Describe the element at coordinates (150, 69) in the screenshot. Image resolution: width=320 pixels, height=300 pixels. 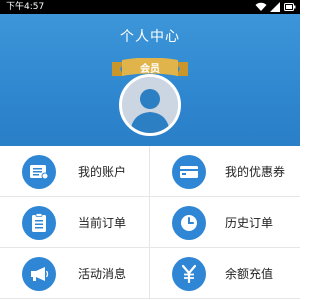
I see `member-badge: 会员` at that location.